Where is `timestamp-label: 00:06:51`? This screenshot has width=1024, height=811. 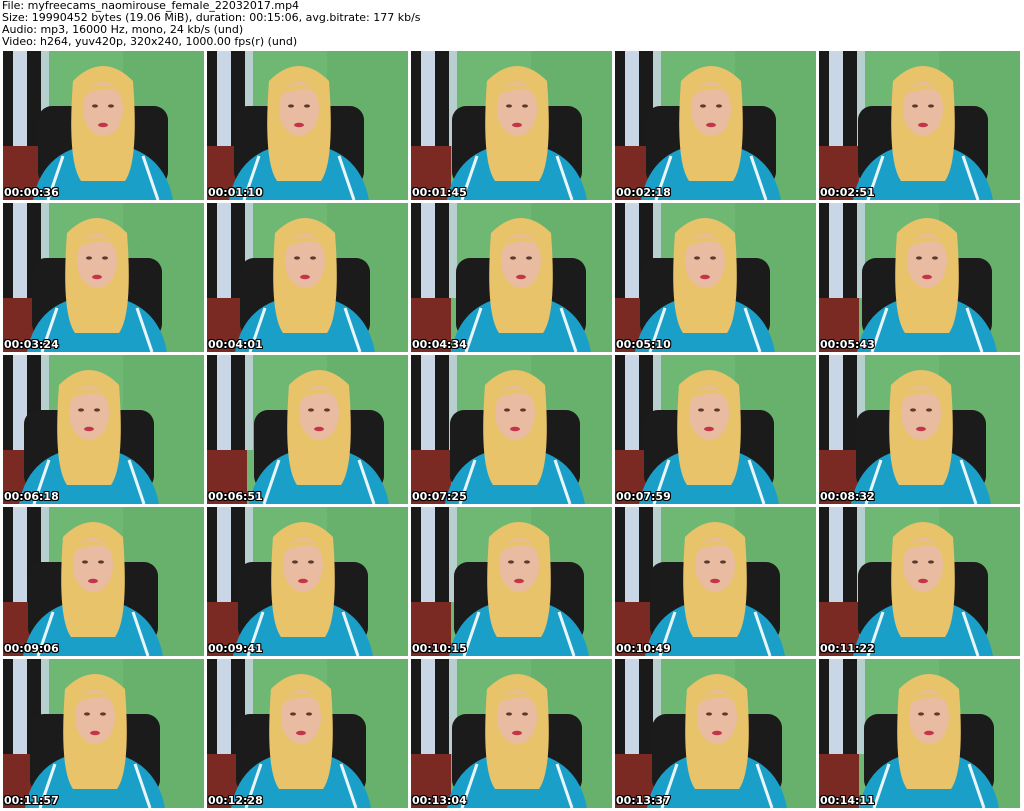 timestamp-label: 00:06:51 is located at coordinates (235, 496).